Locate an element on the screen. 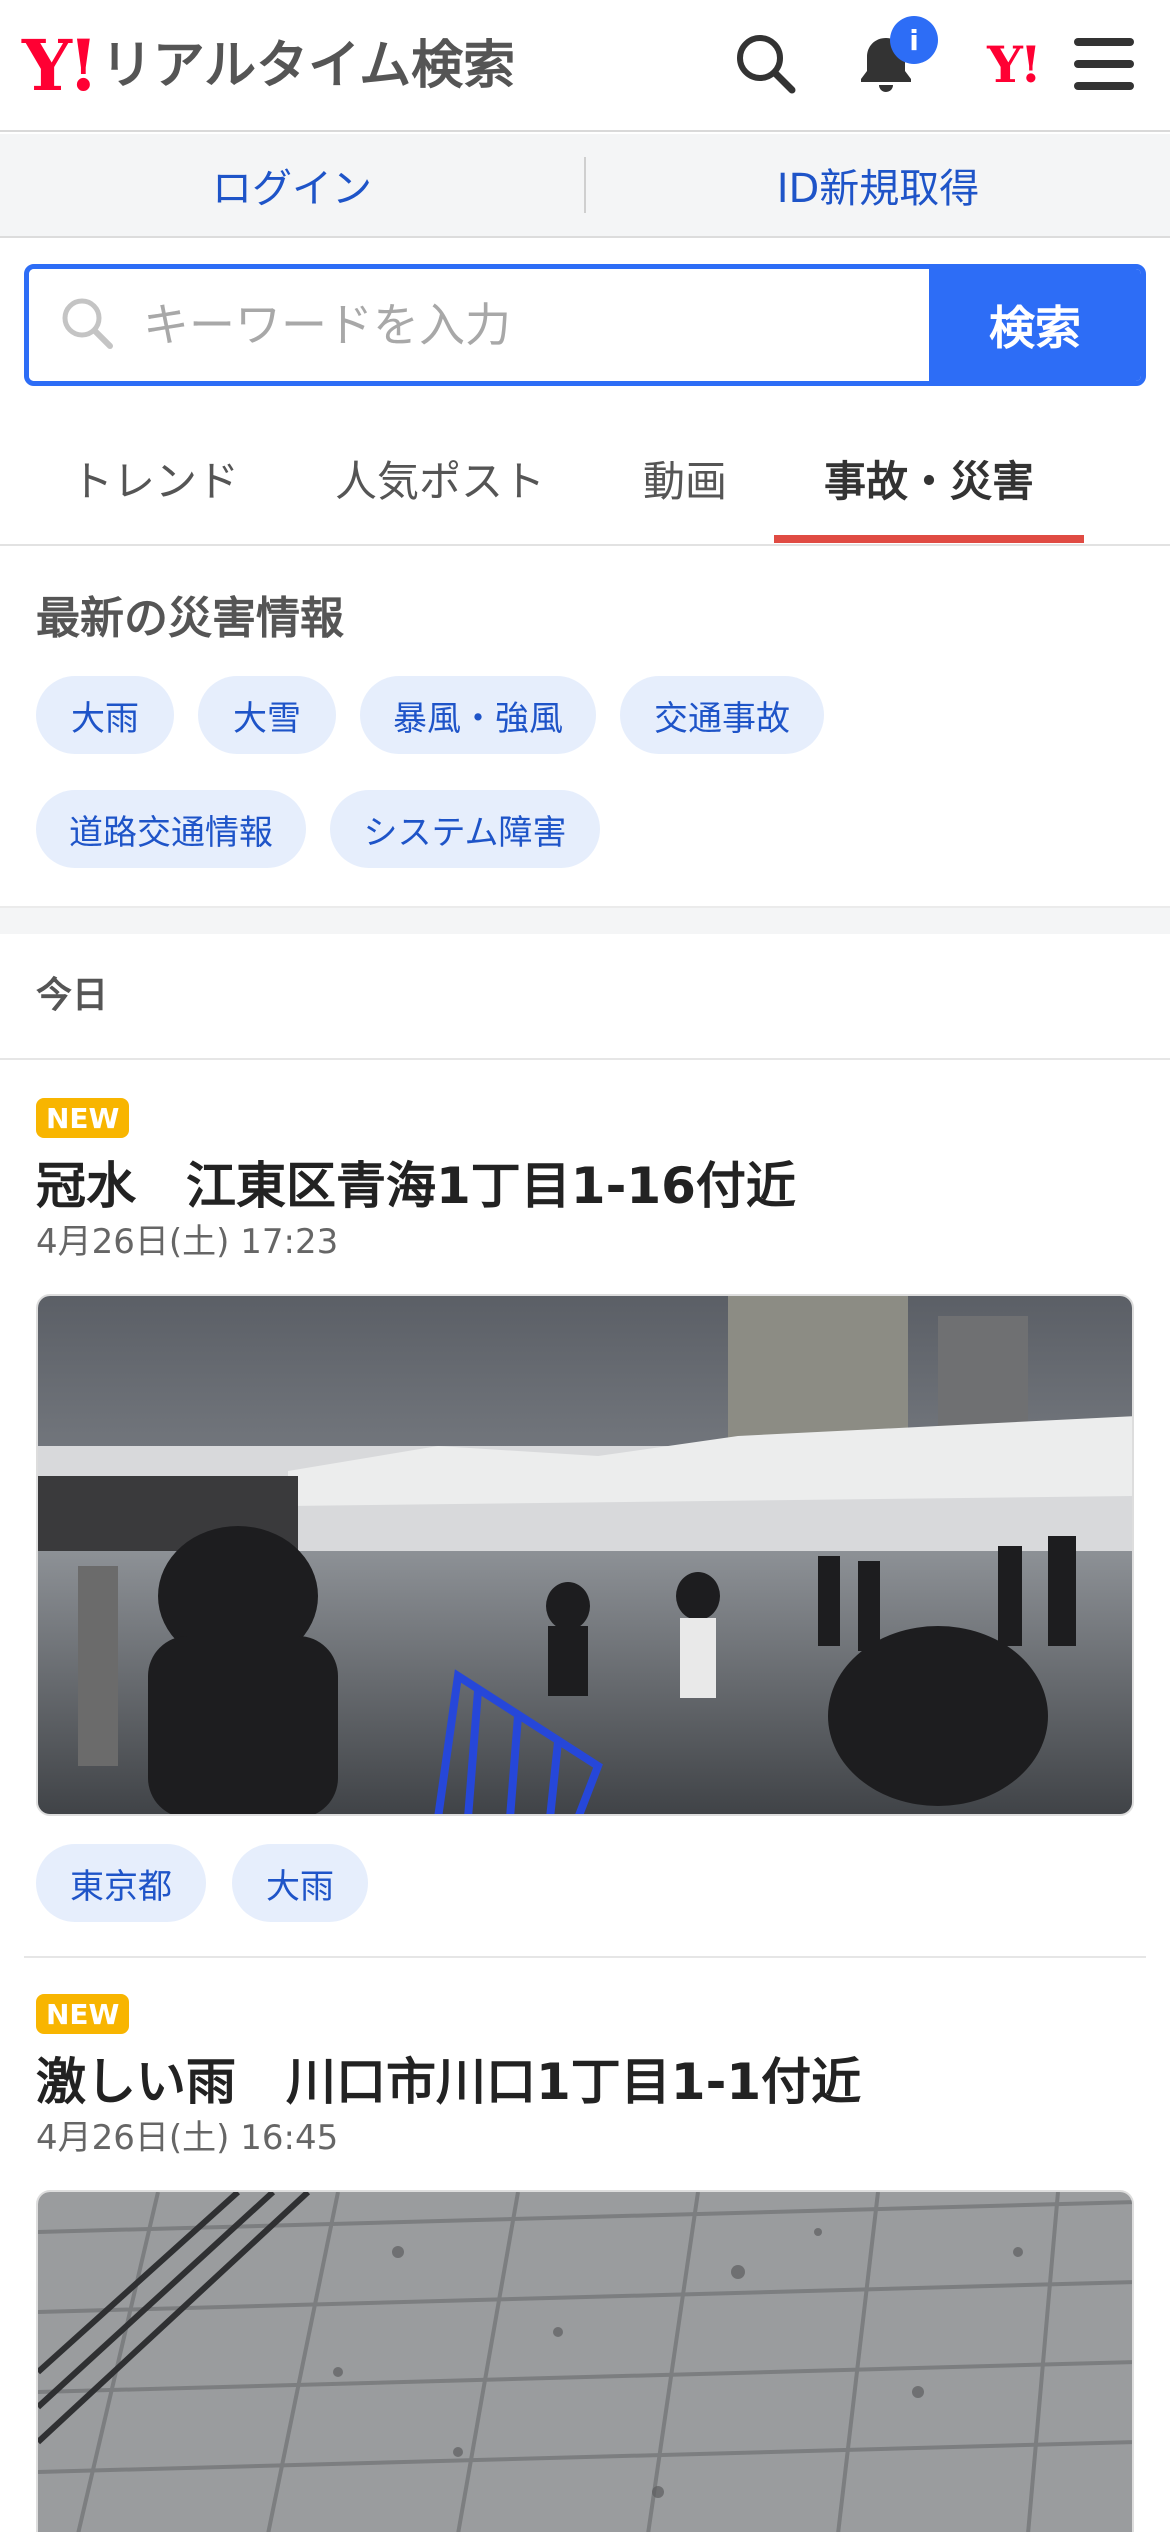 This screenshot has height=2532, width=1170. disaster-info-title: 最新の災害情報 is located at coordinates (190, 618).